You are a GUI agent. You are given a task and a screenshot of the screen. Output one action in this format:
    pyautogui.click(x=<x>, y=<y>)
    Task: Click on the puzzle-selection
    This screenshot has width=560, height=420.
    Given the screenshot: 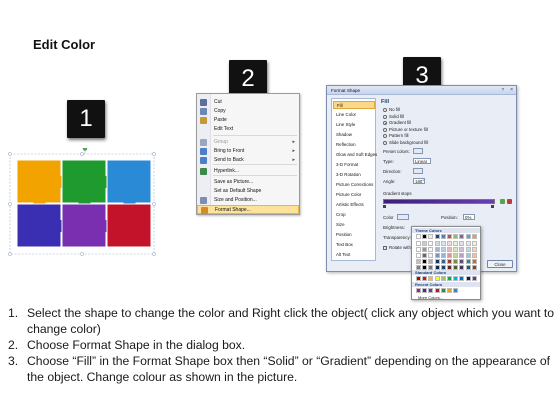 What is the action you would take?
    pyautogui.click(x=82, y=204)
    